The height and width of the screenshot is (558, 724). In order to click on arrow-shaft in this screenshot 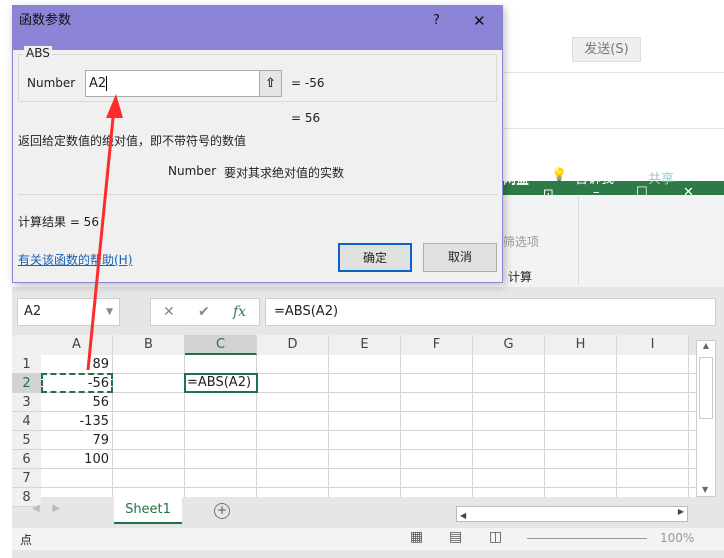, I will do `click(101, 239)`.